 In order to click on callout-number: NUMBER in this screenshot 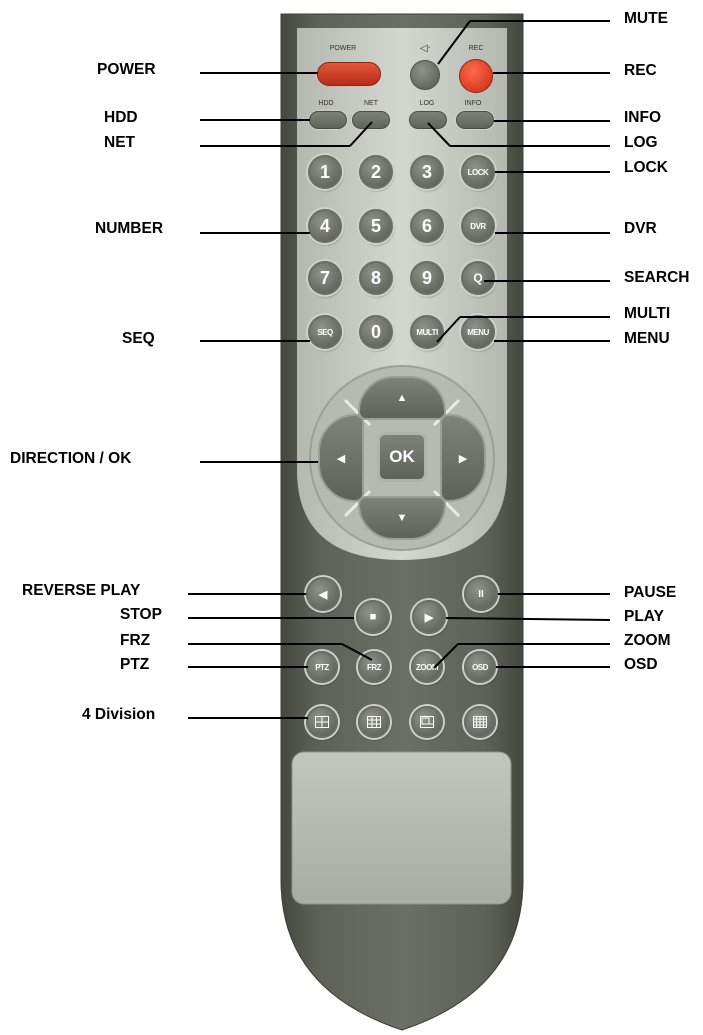, I will do `click(129, 228)`.